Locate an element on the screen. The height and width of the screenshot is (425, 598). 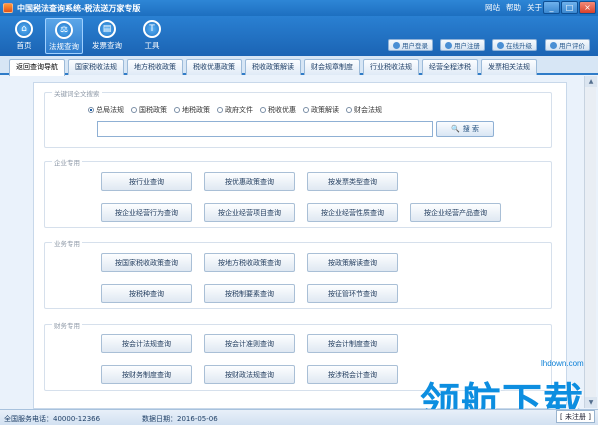
close-button: × is located at coordinates (587, 7).